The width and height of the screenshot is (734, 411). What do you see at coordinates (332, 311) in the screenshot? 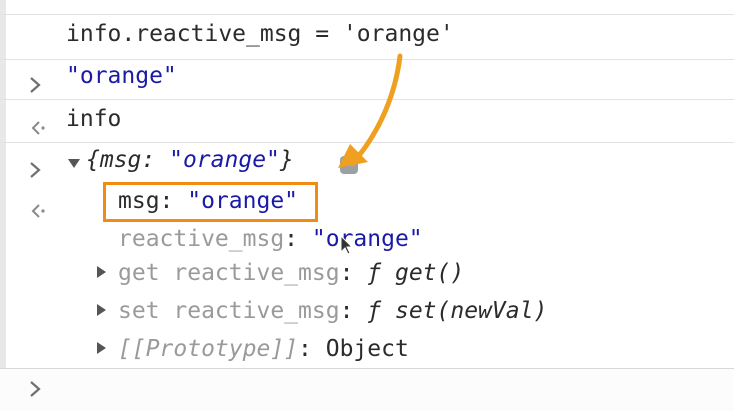
I see `property-setter: set reactive_msg: ƒ set(newVal)` at bounding box center [332, 311].